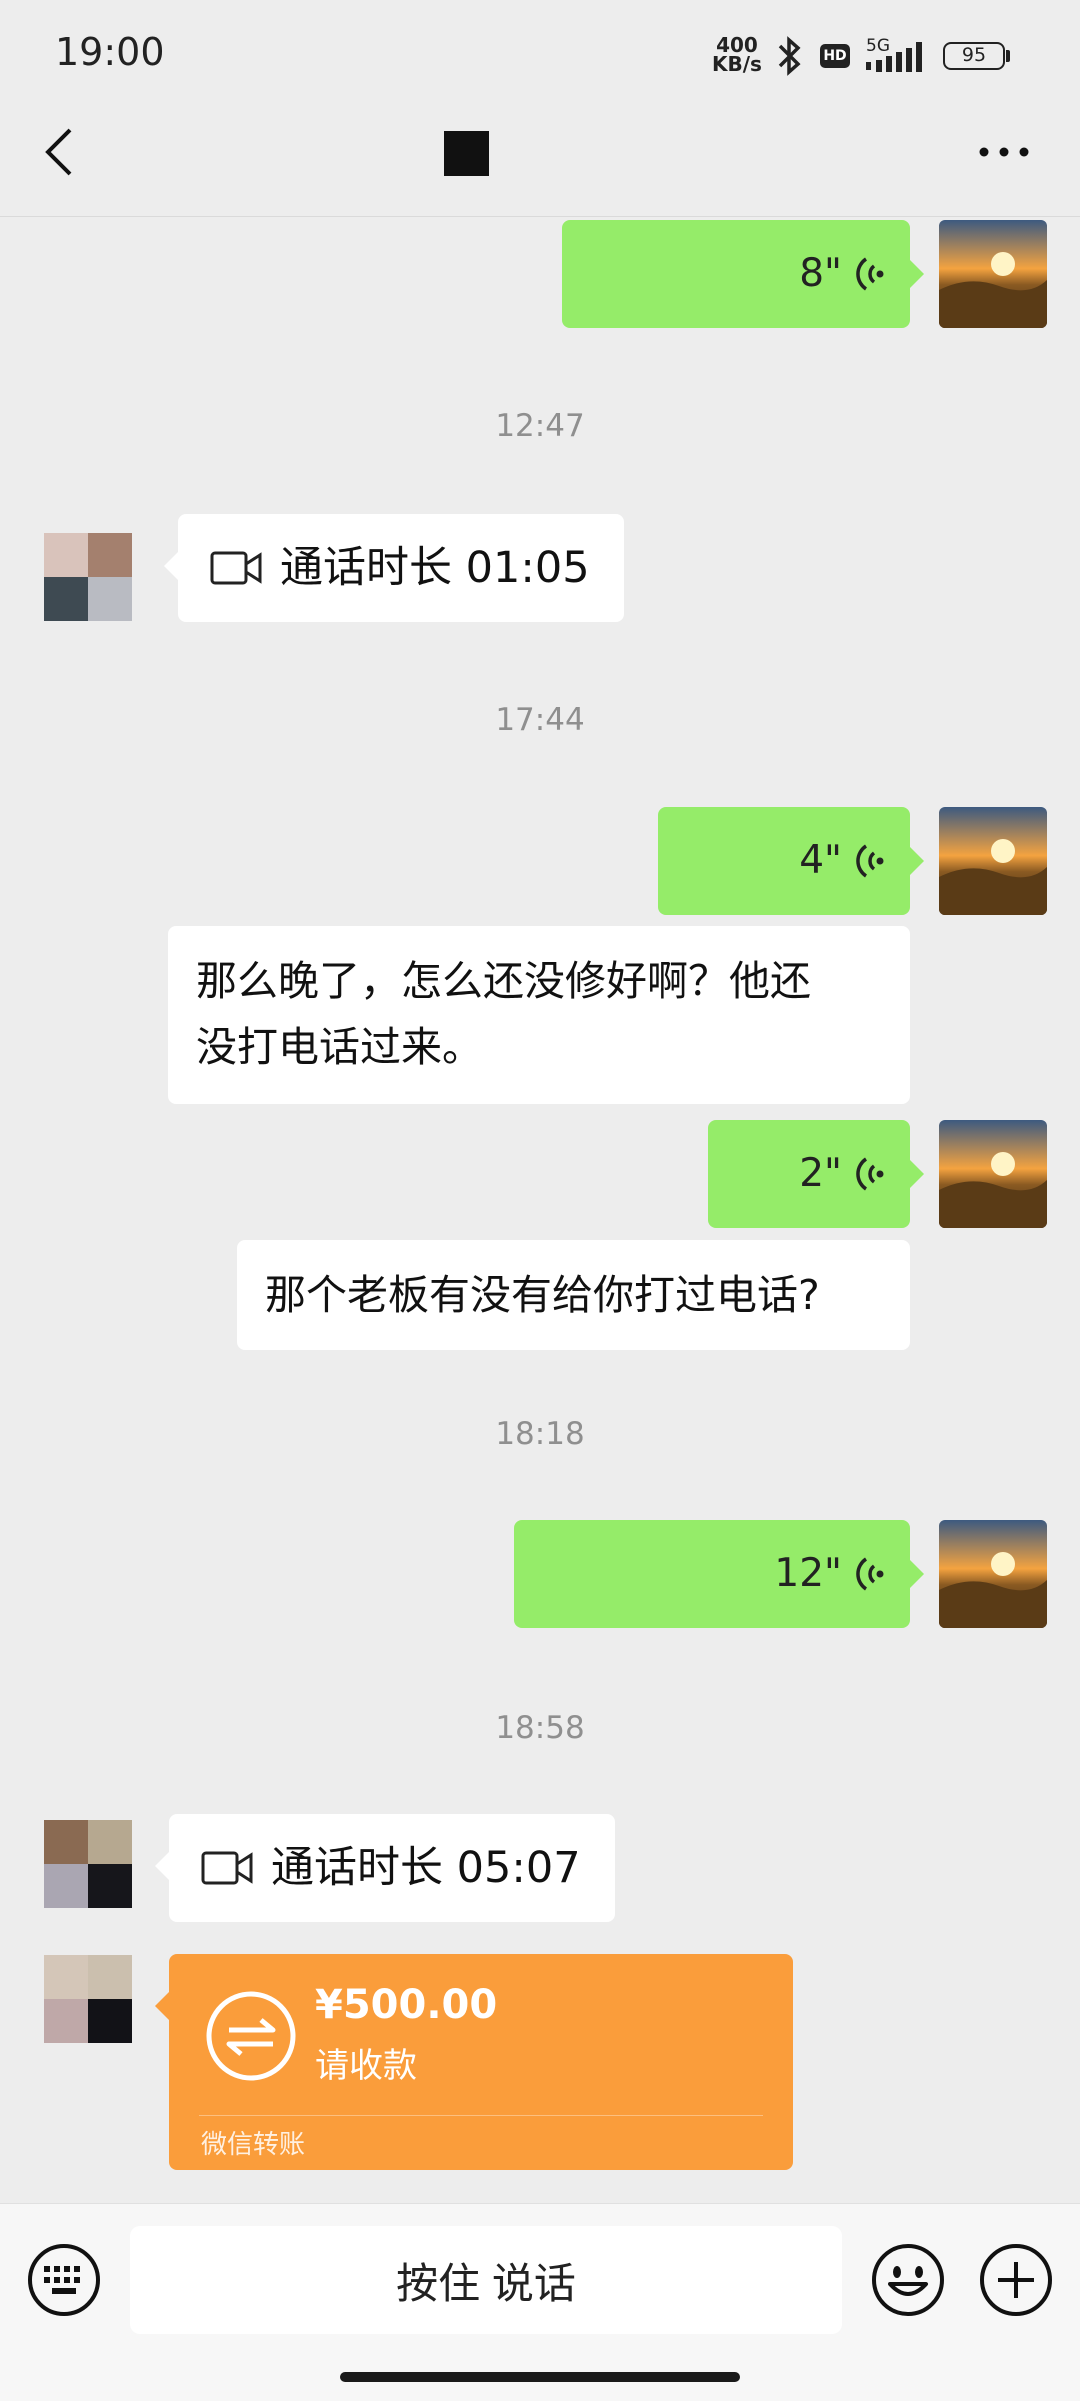 This screenshot has height=2401, width=1080. What do you see at coordinates (1016, 2280) in the screenshot?
I see `plus-icon` at bounding box center [1016, 2280].